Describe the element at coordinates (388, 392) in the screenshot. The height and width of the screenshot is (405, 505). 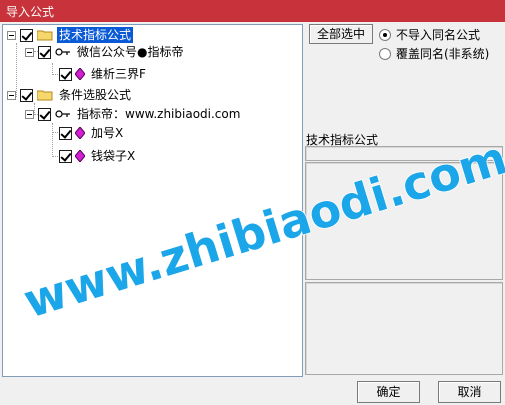
I see `ok-button: 确定` at that location.